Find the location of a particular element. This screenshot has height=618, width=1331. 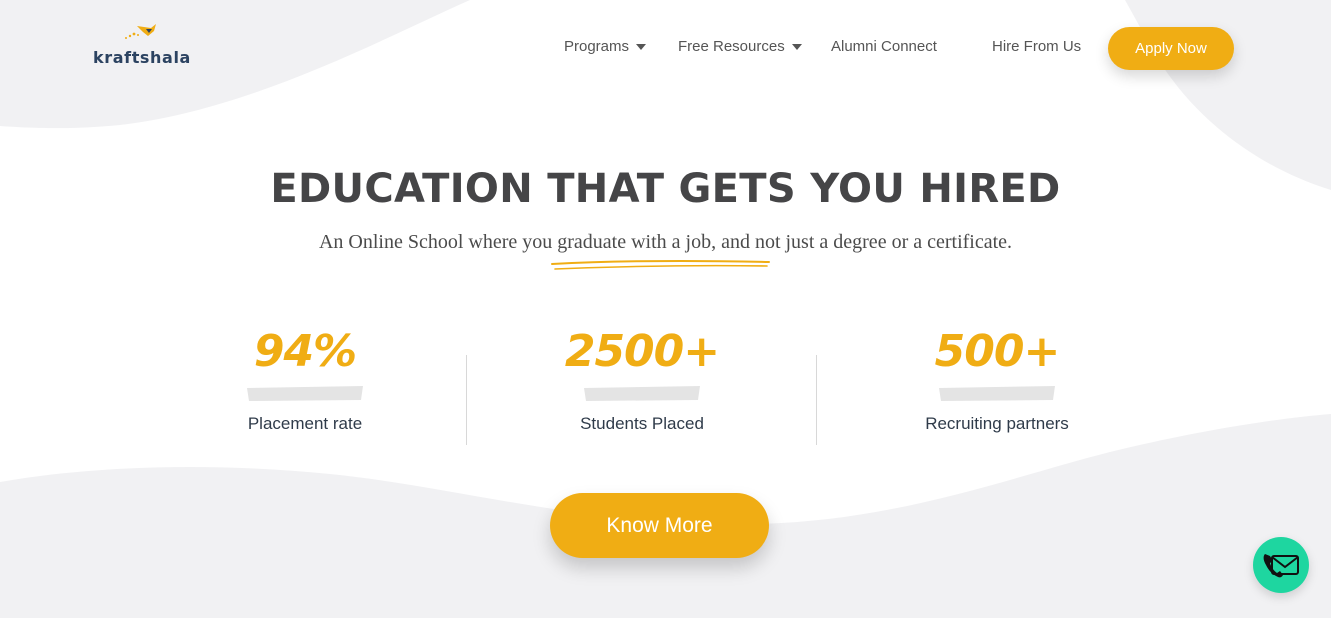

stat-value: 94% is located at coordinates (305, 351).